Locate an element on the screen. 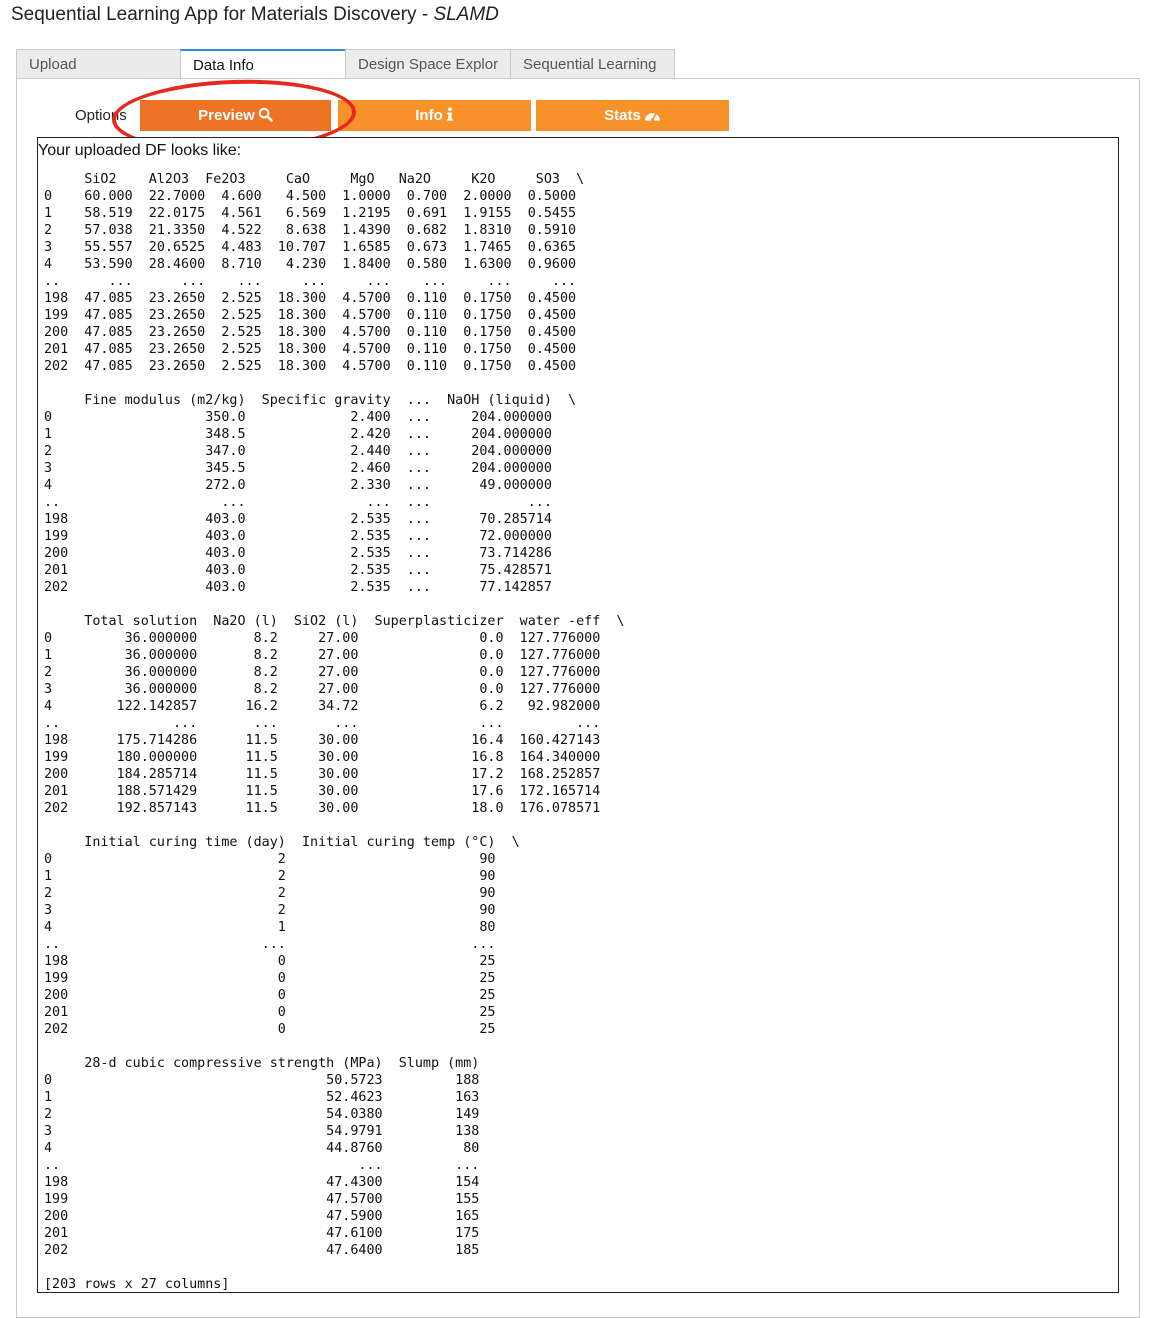 Image resolution: width=1168 pixels, height=1318 pixels. tab-data-info: Data Info is located at coordinates (263, 64).